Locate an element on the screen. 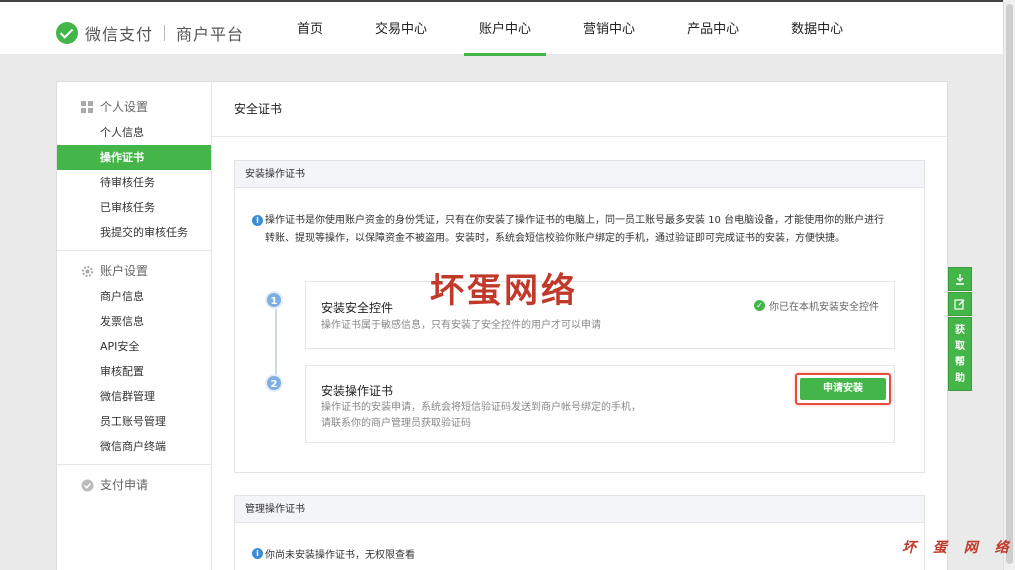 Image resolution: width=1015 pixels, height=570 pixels. sidebar-group-personal: 个人设置 is located at coordinates (134, 107).